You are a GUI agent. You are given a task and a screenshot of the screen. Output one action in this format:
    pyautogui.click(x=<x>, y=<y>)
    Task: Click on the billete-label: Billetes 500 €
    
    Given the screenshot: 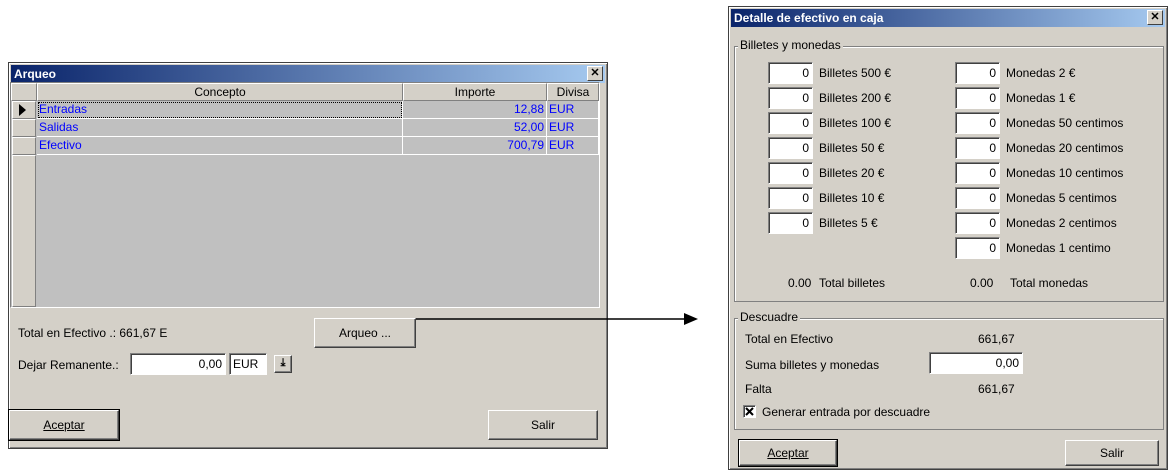 What is the action you would take?
    pyautogui.click(x=855, y=73)
    